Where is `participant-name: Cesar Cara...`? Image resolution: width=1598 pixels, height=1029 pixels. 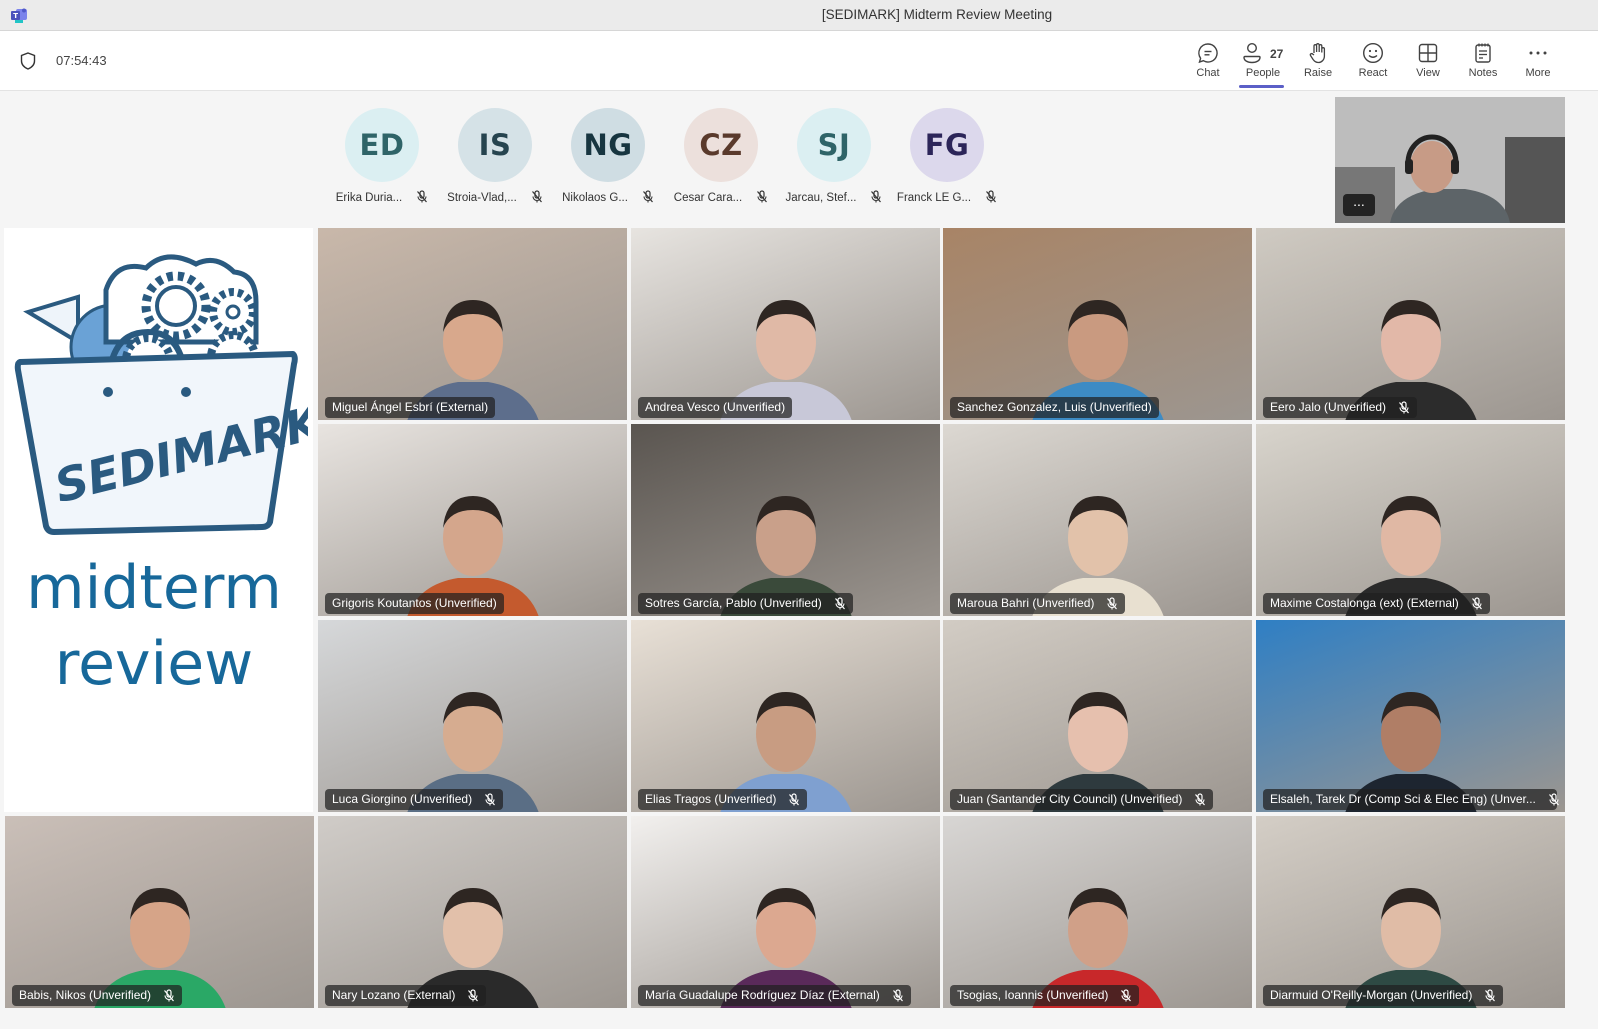 participant-name: Cesar Cara... is located at coordinates (708, 198).